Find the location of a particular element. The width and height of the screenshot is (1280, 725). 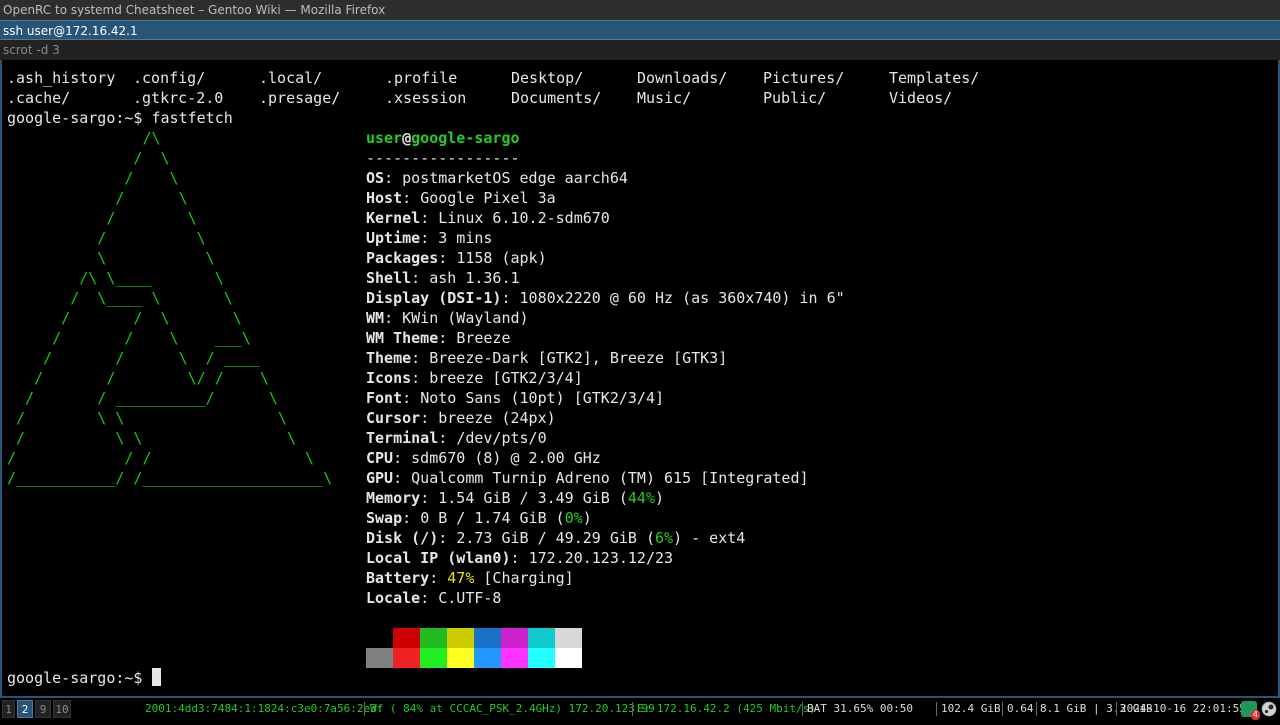

fetch-field: Shell: ash 1.36.1 is located at coordinates (443, 278).